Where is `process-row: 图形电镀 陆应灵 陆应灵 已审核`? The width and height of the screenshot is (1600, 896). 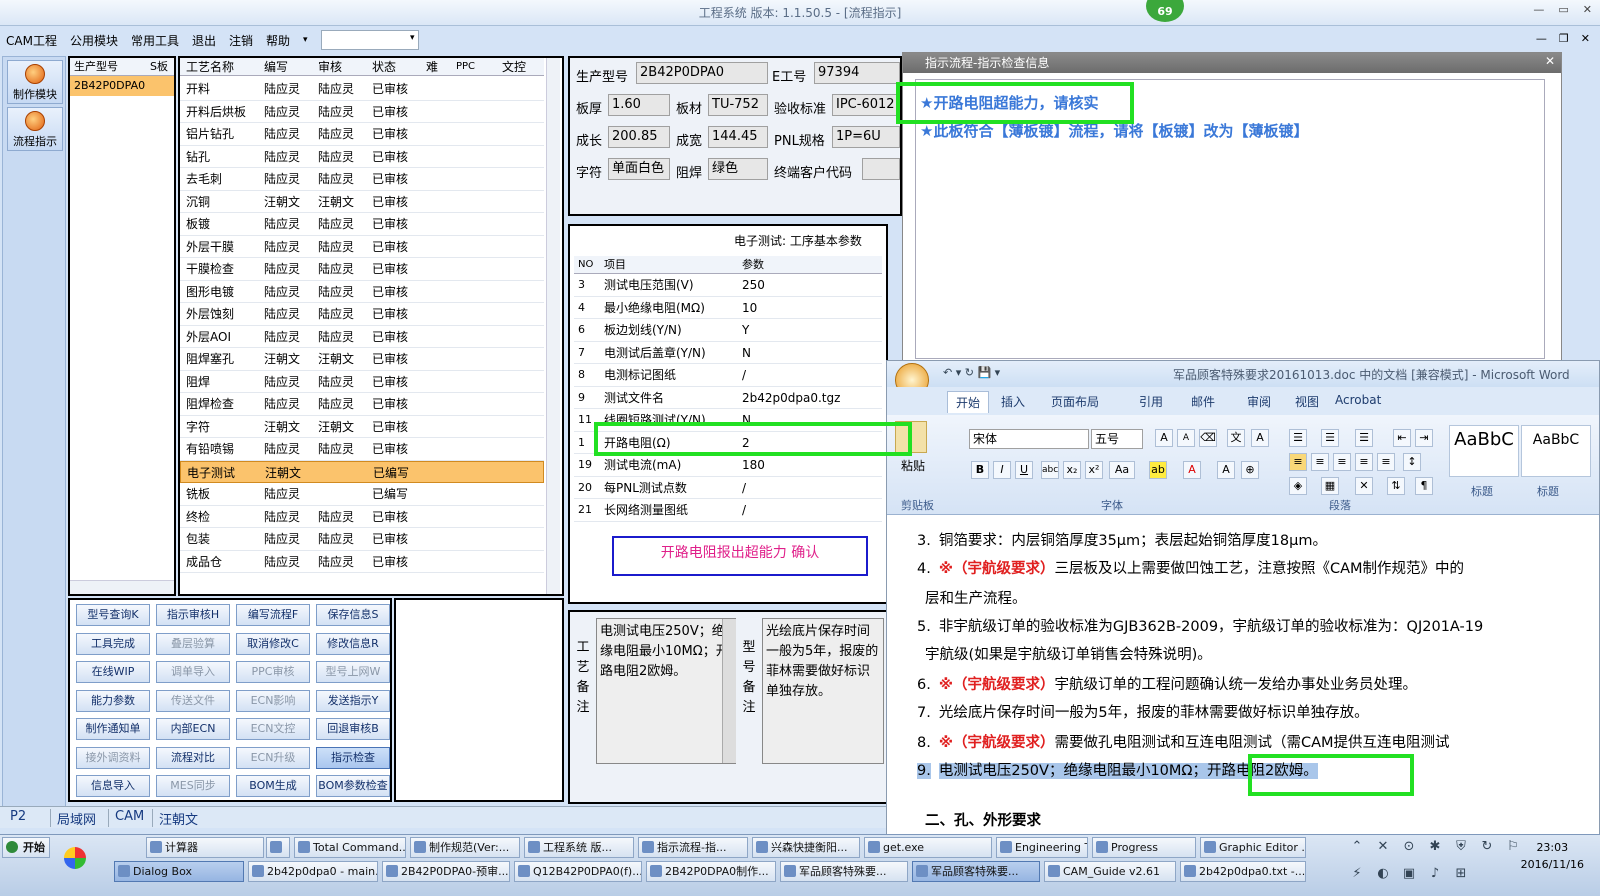
process-row: 图形电镀 陆应灵 陆应灵 已审核 is located at coordinates (362, 292).